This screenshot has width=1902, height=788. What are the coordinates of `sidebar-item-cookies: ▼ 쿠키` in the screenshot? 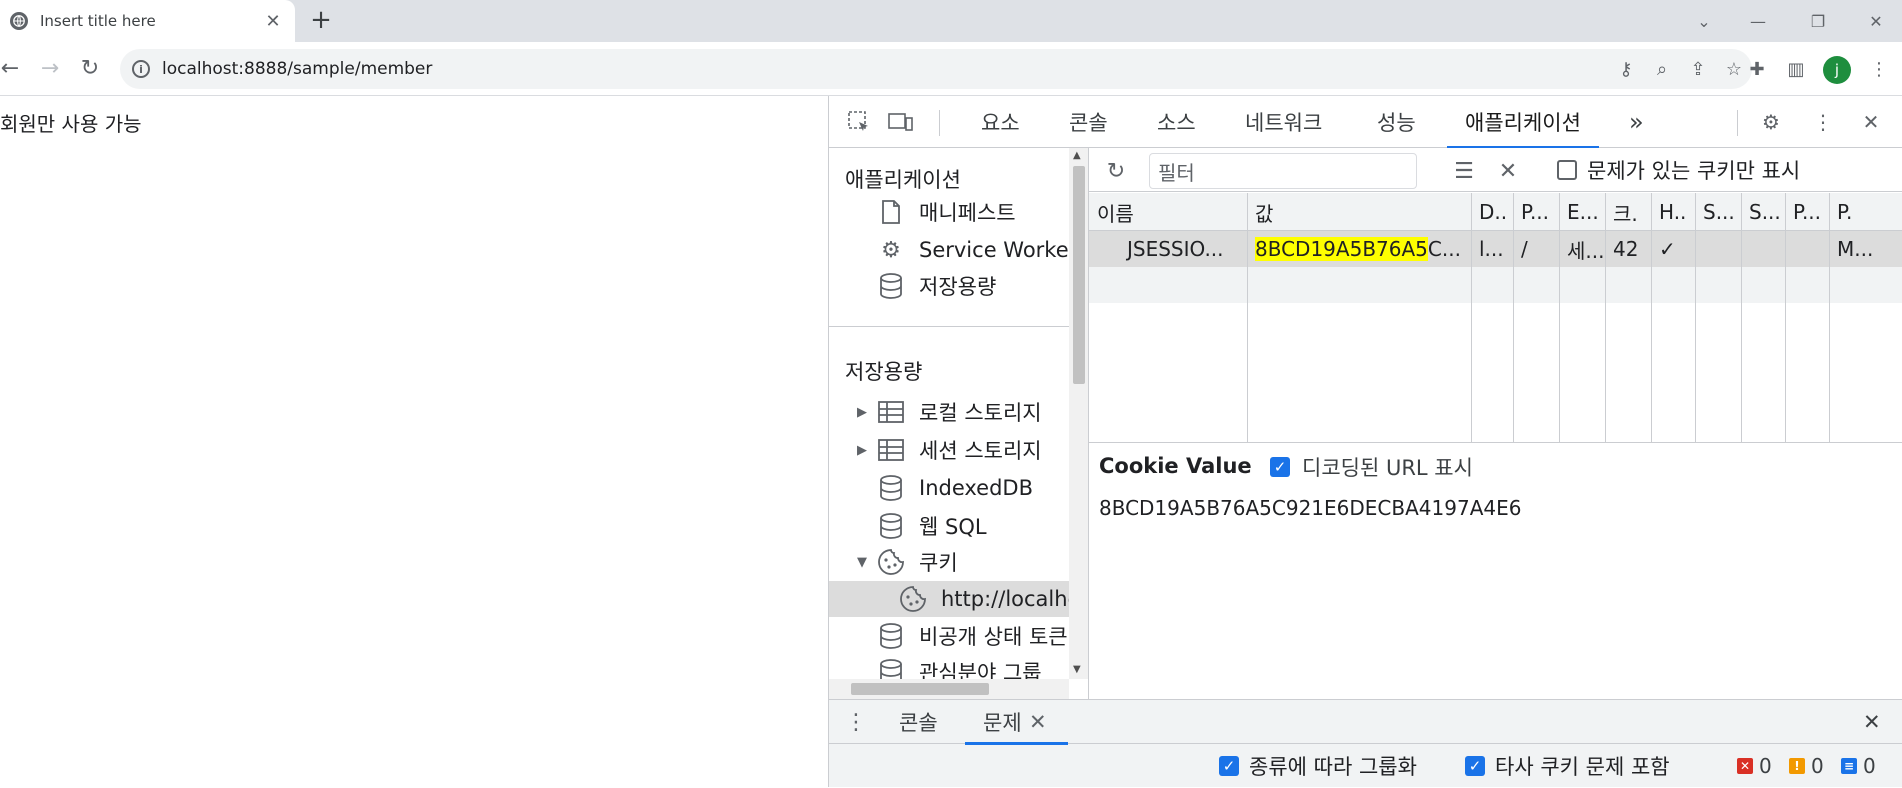 It's located at (907, 562).